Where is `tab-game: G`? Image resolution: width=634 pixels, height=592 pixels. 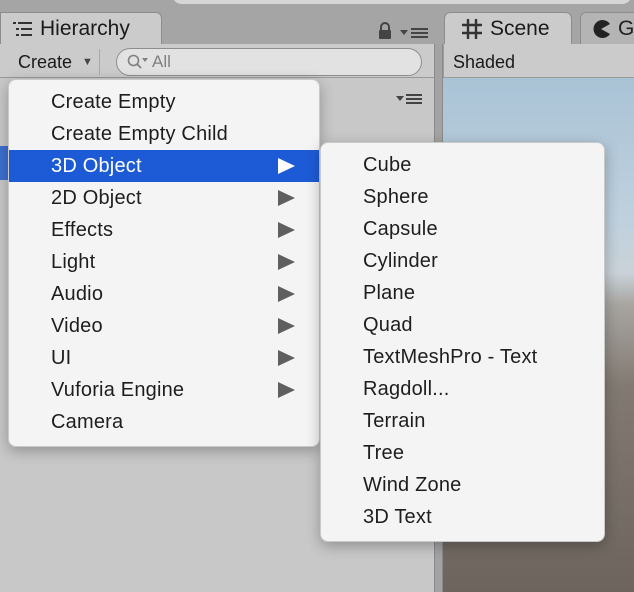
tab-game: G is located at coordinates (607, 28).